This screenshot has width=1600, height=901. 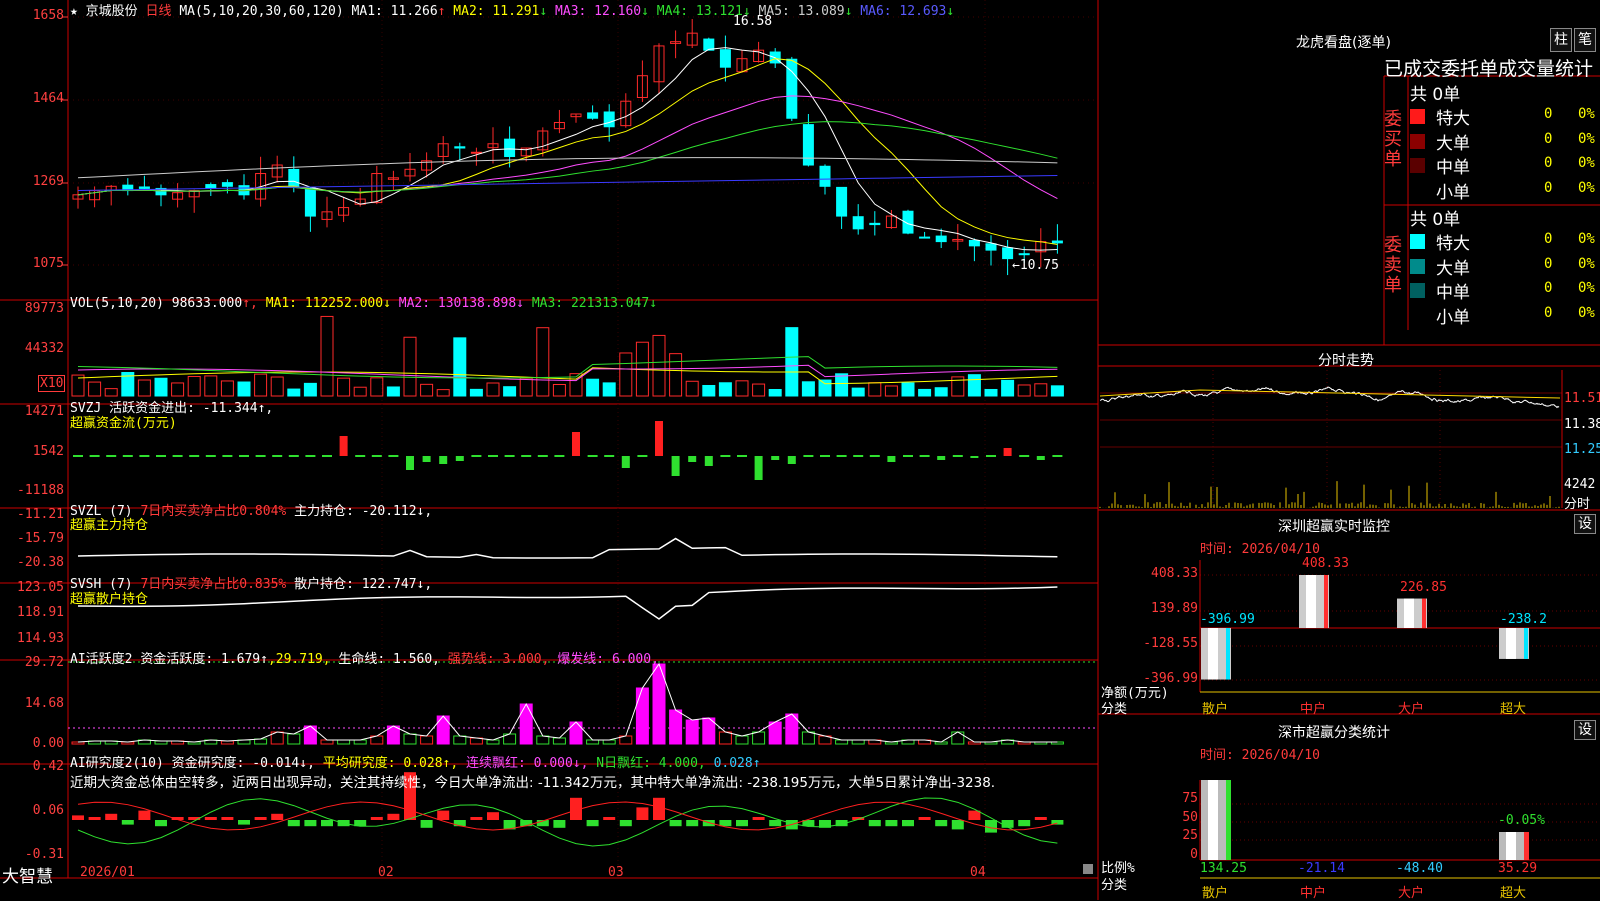 What do you see at coordinates (48, 263) in the screenshot?
I see `price-tick: 1075` at bounding box center [48, 263].